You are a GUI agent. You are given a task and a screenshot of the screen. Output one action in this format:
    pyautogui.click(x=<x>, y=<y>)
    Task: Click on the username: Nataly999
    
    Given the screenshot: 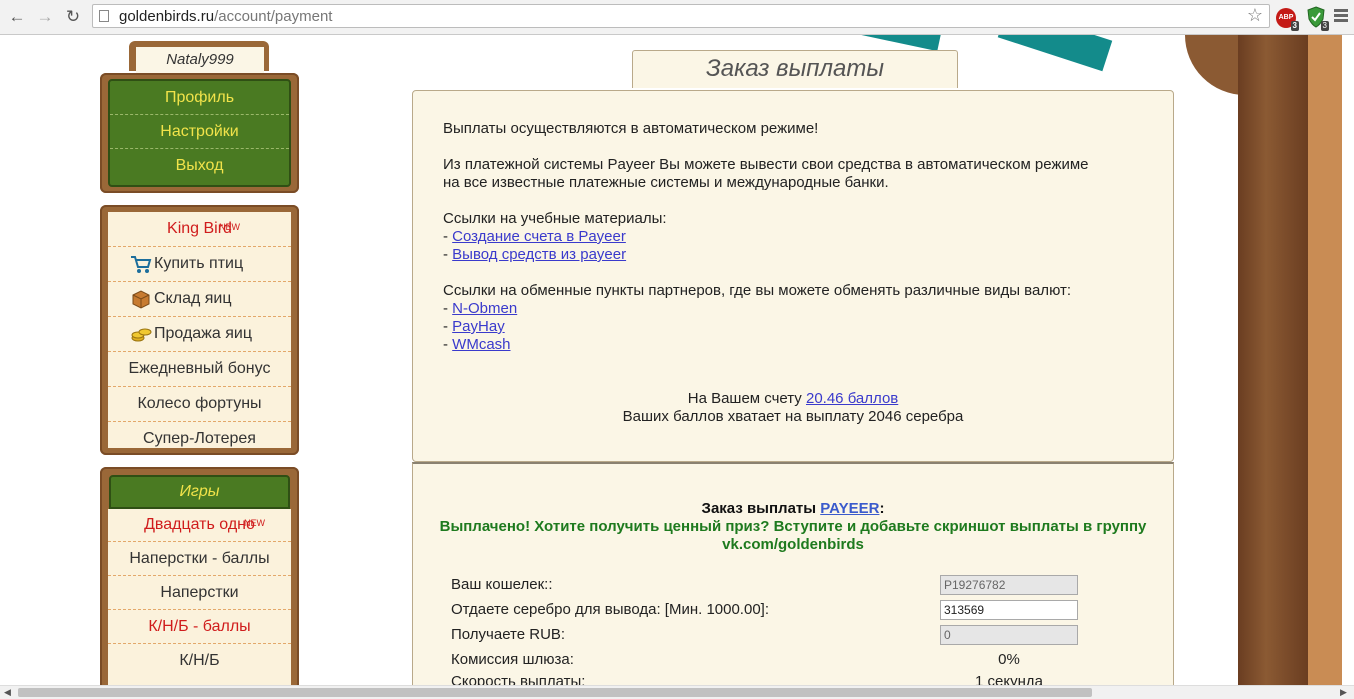 What is the action you would take?
    pyautogui.click(x=200, y=60)
    